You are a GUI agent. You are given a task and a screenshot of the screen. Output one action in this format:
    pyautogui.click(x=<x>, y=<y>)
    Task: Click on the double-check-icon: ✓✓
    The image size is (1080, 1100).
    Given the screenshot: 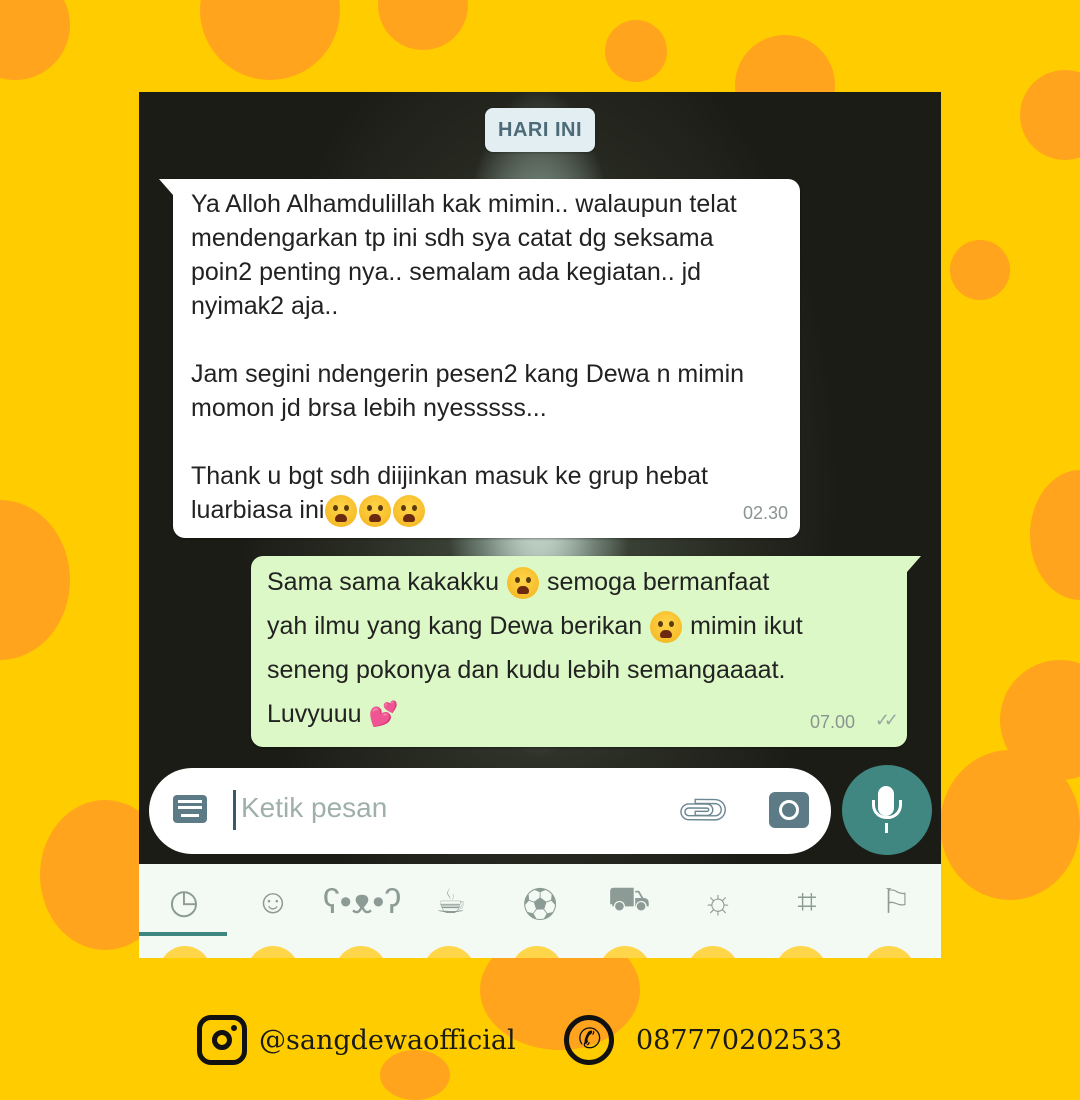 What is the action you would take?
    pyautogui.click(x=886, y=720)
    